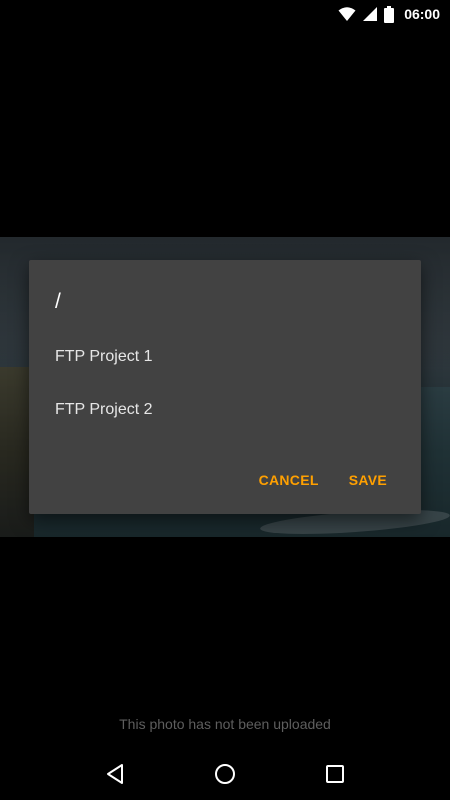  I want to click on home-icon, so click(225, 774).